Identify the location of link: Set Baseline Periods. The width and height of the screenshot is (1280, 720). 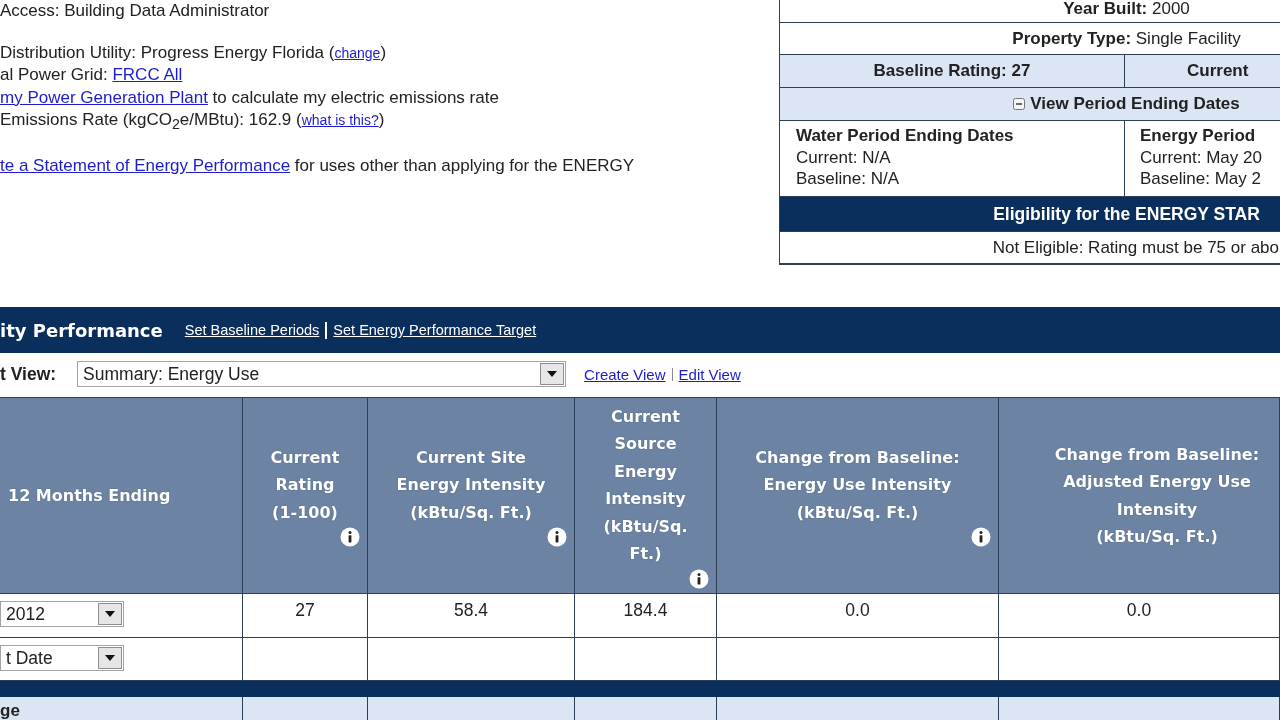
(252, 330).